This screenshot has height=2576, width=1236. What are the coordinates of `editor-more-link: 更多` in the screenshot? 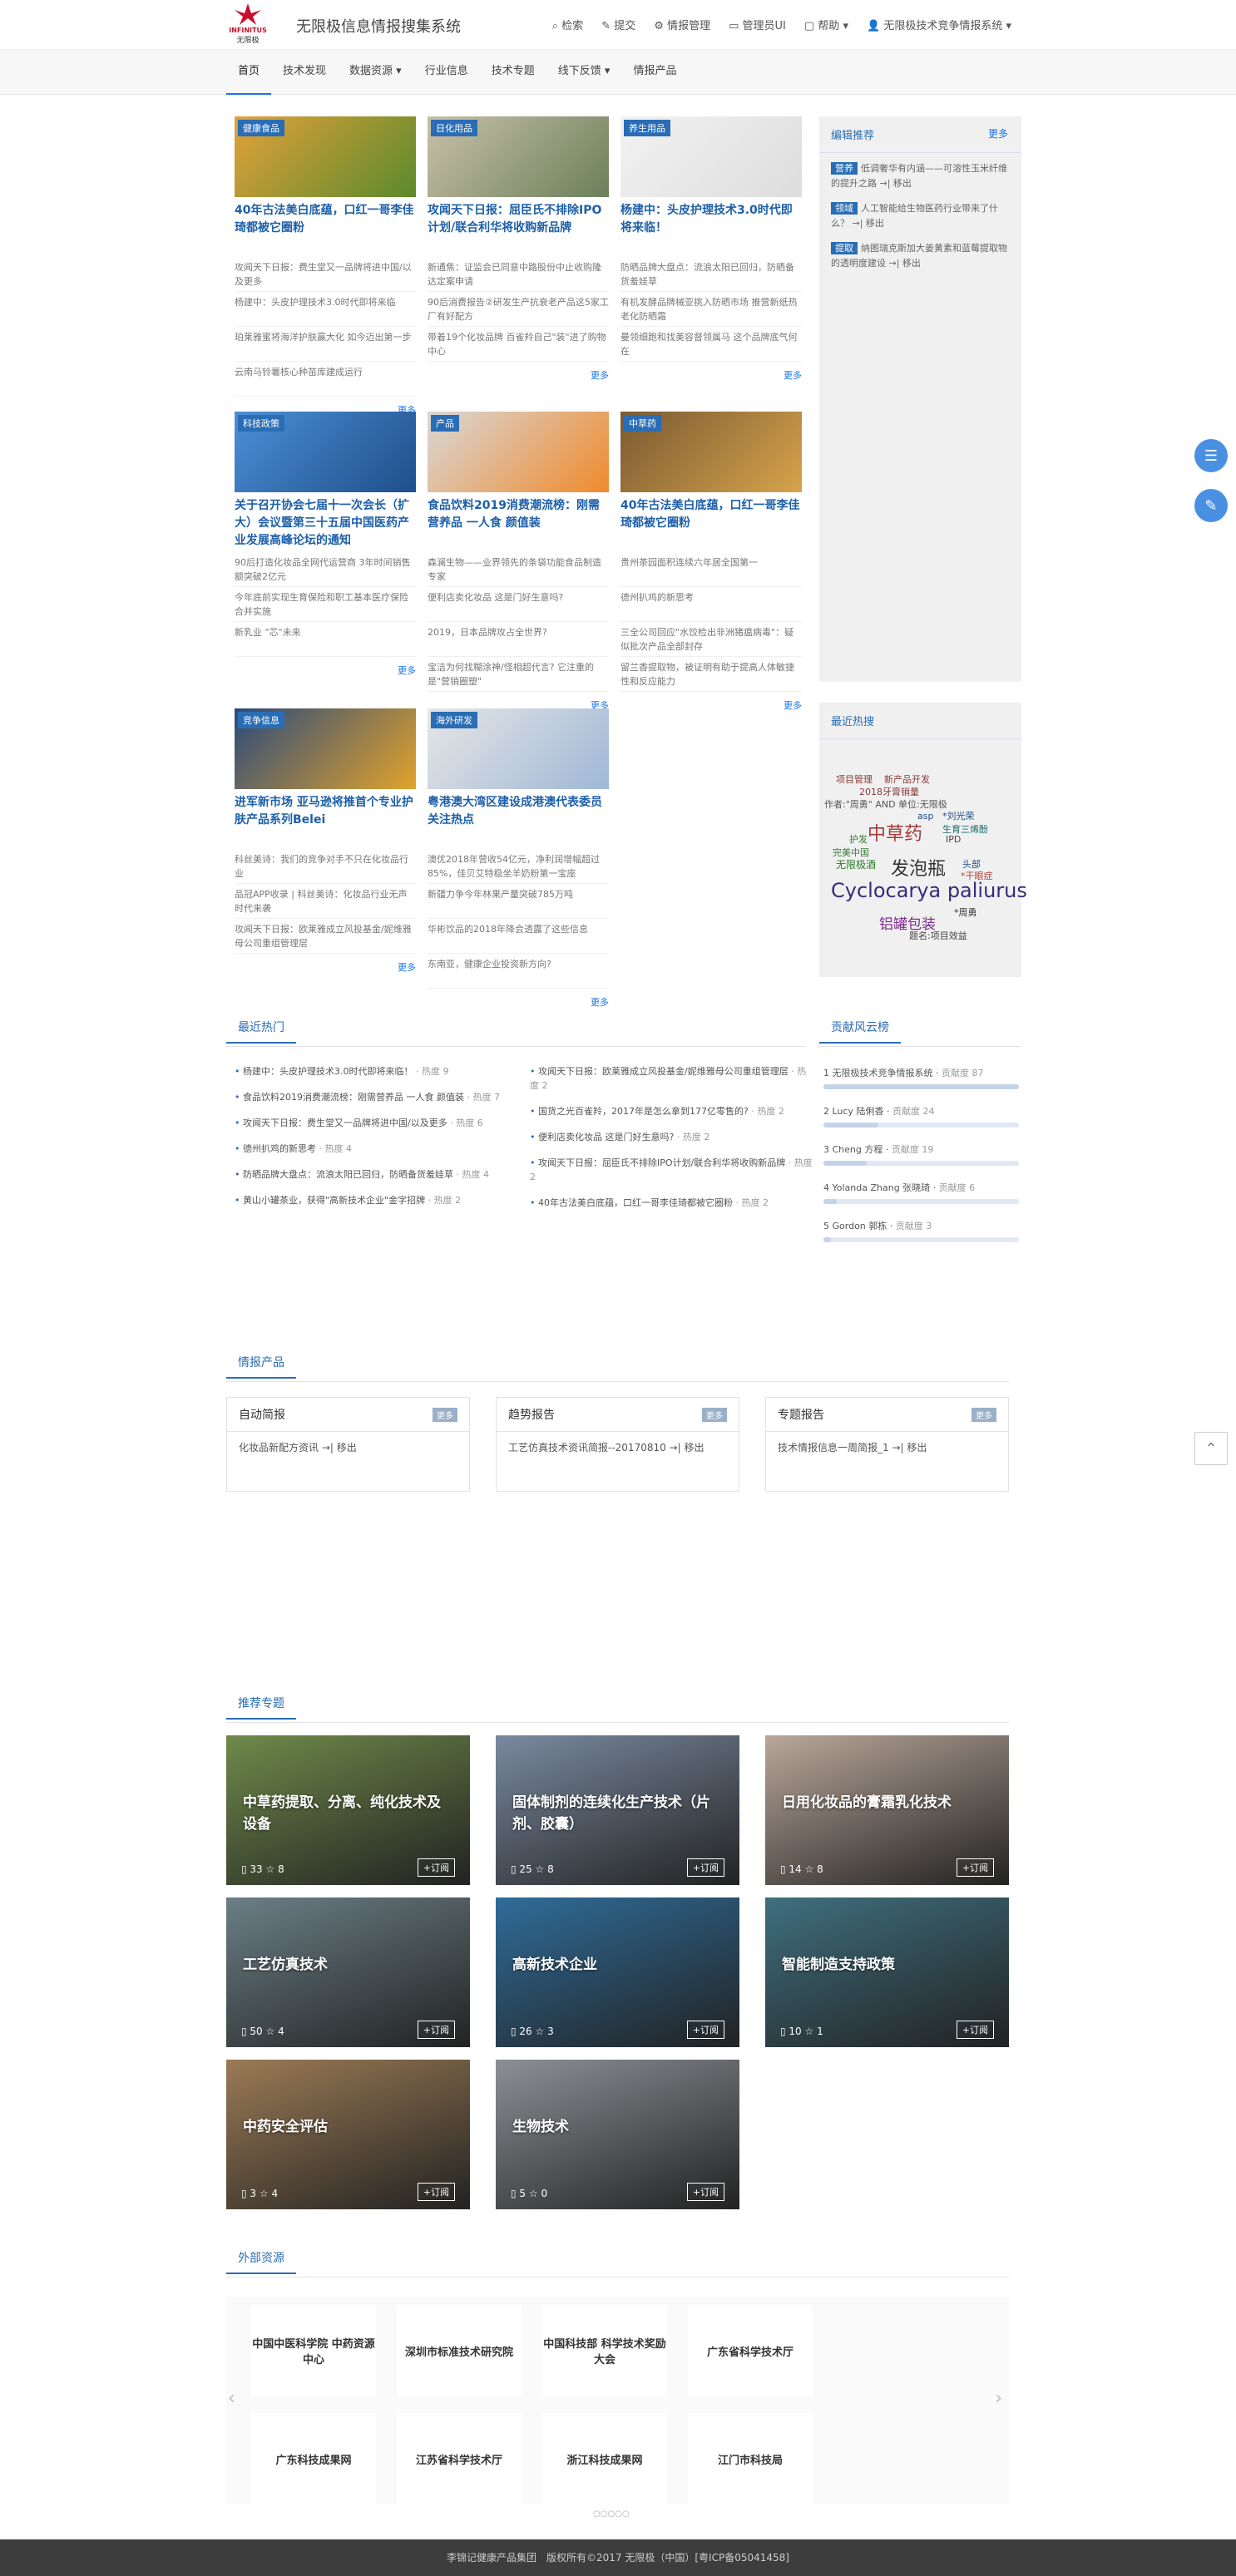 It's located at (998, 133).